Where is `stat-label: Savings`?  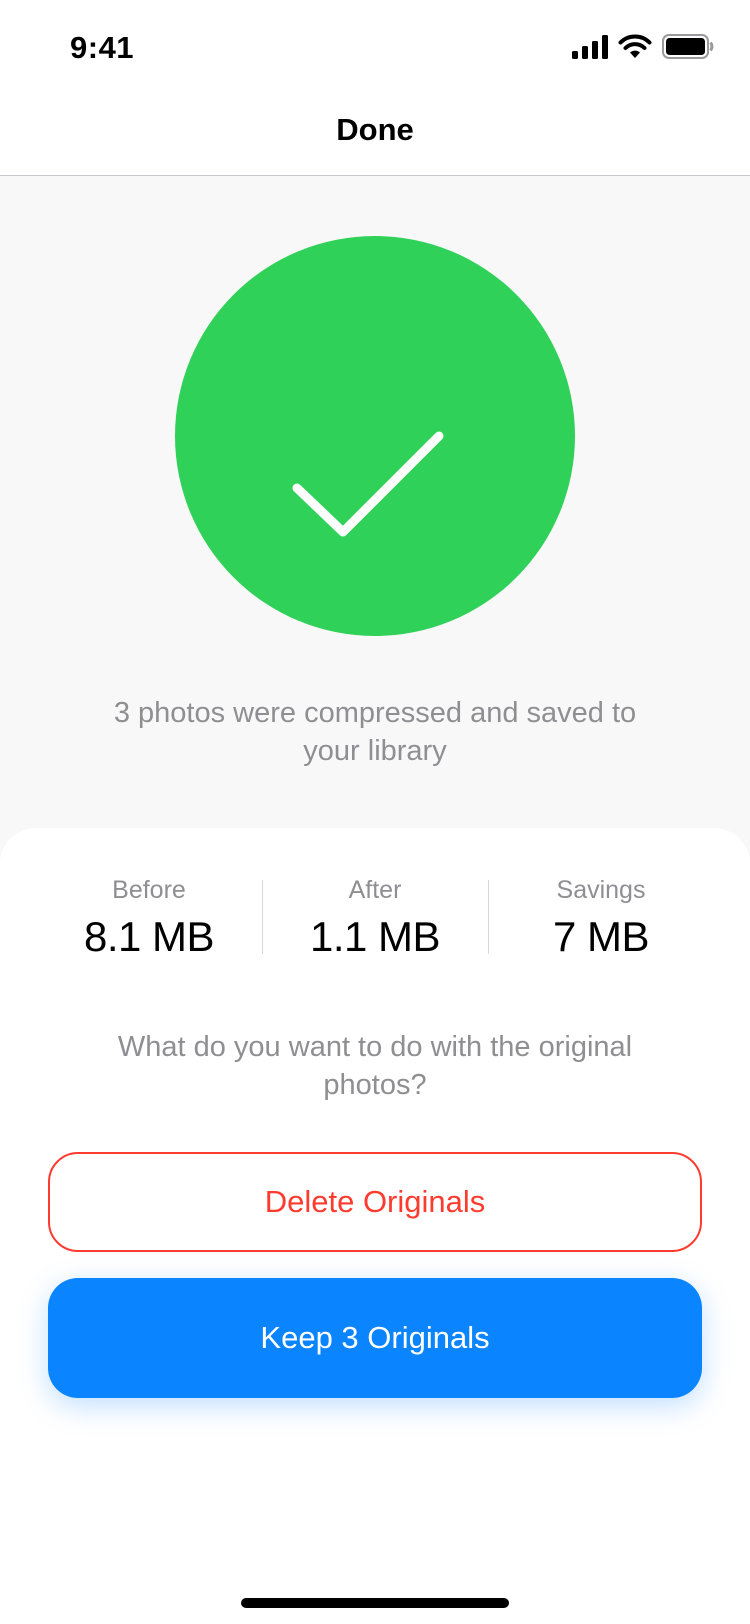
stat-label: Savings is located at coordinates (601, 890).